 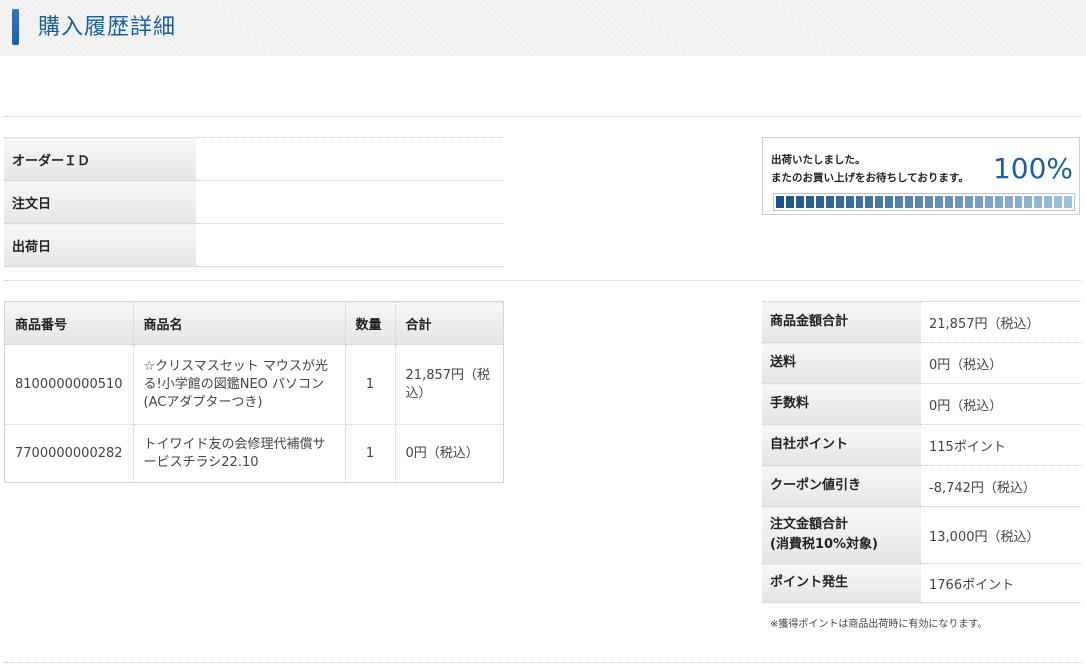 I want to click on ship-date-value, so click(x=350, y=245).